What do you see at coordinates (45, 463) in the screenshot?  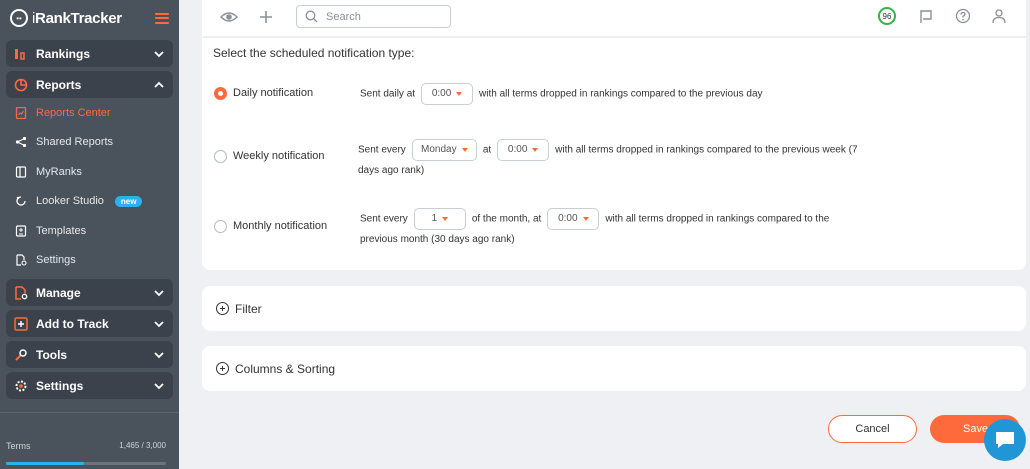 I see `terms-progress-fill` at bounding box center [45, 463].